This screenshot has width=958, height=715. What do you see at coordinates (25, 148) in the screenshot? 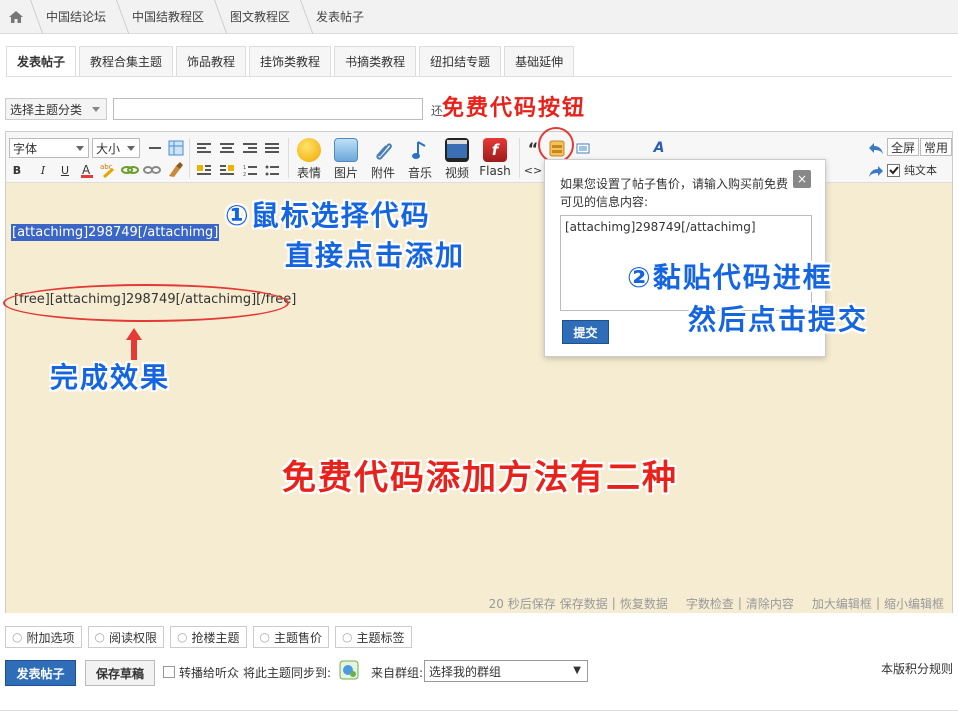
I see `font-select-label: 字体` at bounding box center [25, 148].